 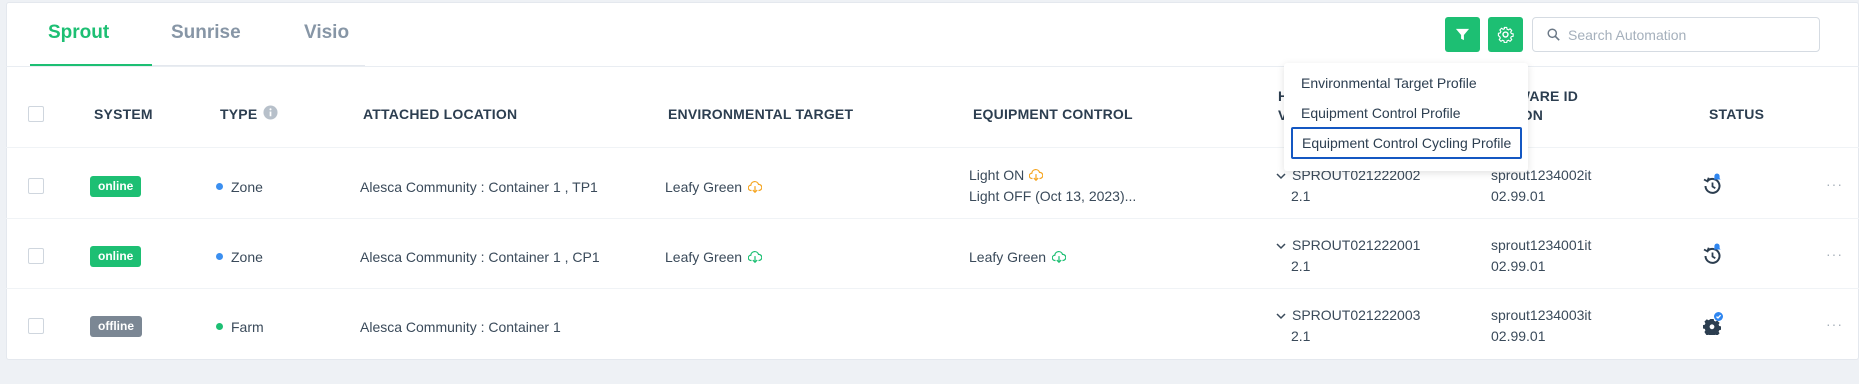 I want to click on column-header-equipment-control: EQUIPMENT CONTROL, so click(x=1053, y=114).